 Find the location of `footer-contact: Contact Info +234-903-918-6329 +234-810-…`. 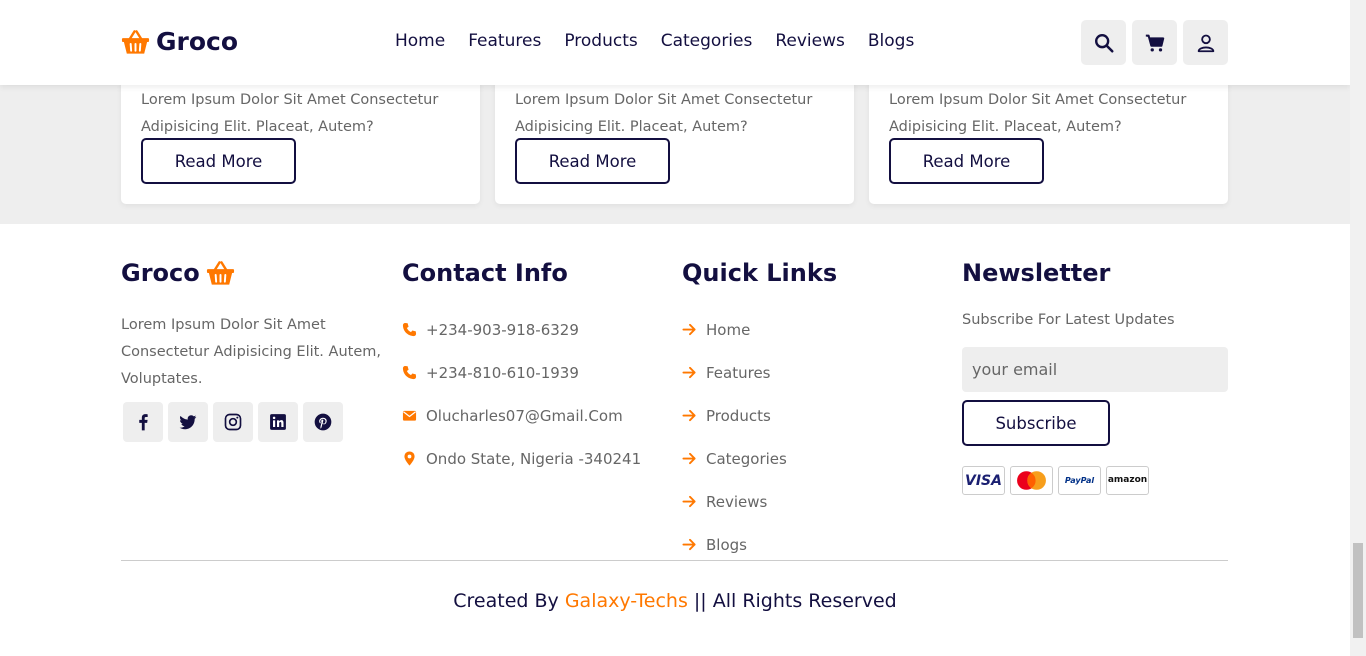

footer-contact: Contact Info +234-903-918-6329 +234-810-… is located at coordinates (537, 369).